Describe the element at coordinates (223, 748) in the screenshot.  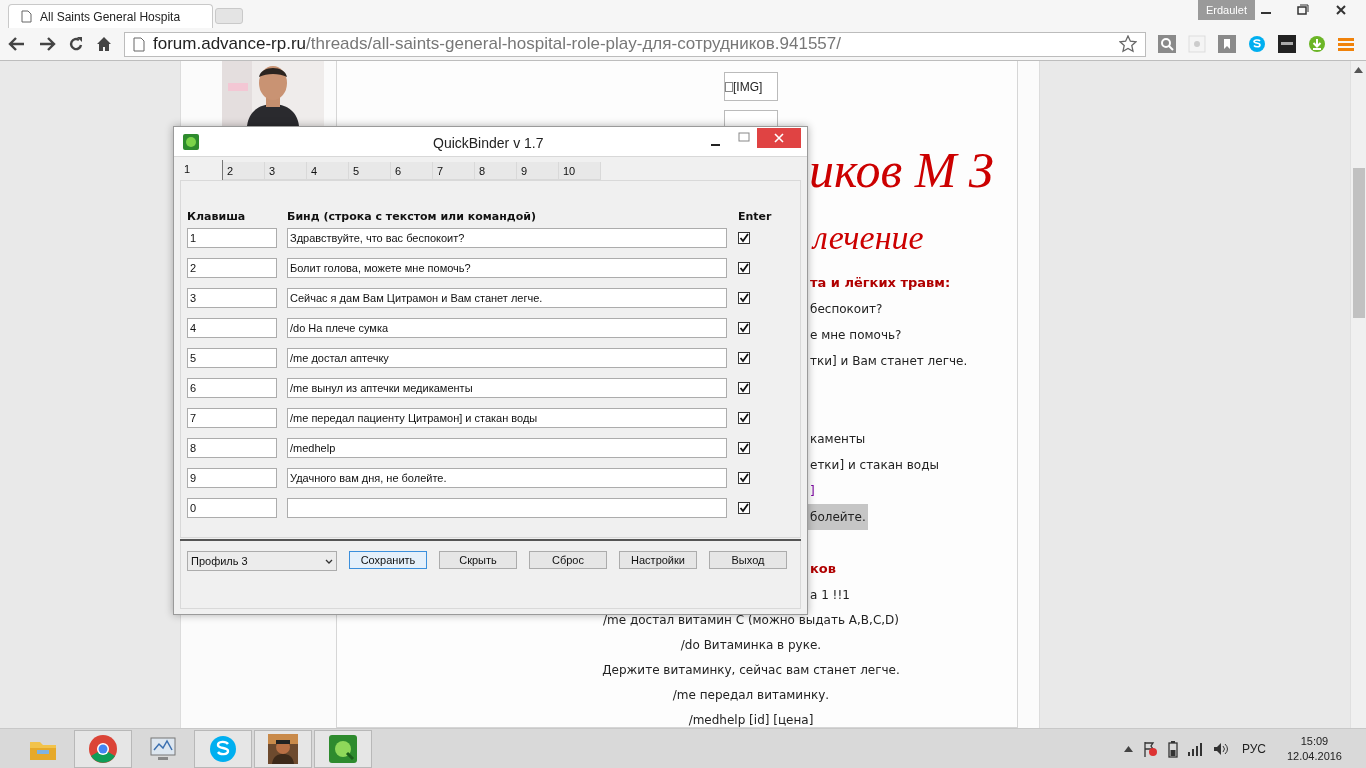
I see `skype-icon` at that location.